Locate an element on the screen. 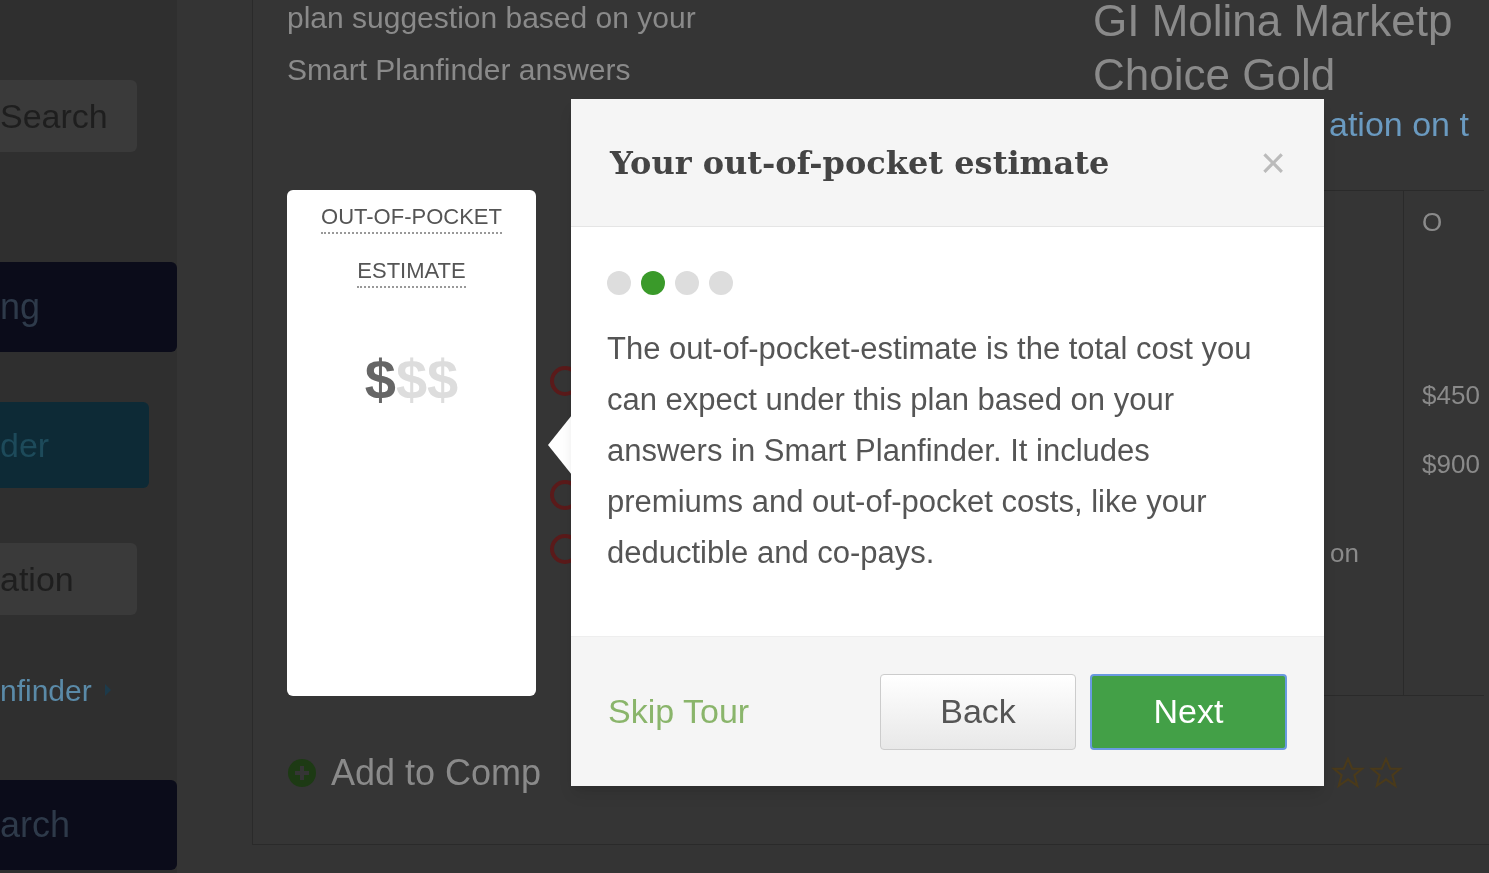 Image resolution: width=1489 pixels, height=873 pixels. plan-title: Choice Gold is located at coordinates (1214, 75).